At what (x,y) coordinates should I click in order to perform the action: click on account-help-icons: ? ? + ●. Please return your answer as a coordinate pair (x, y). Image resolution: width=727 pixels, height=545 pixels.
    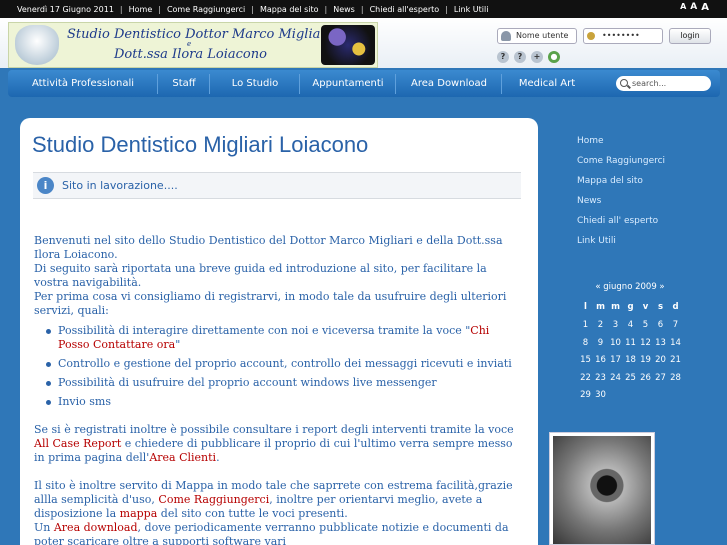
    Looking at the image, I should click on (528, 57).